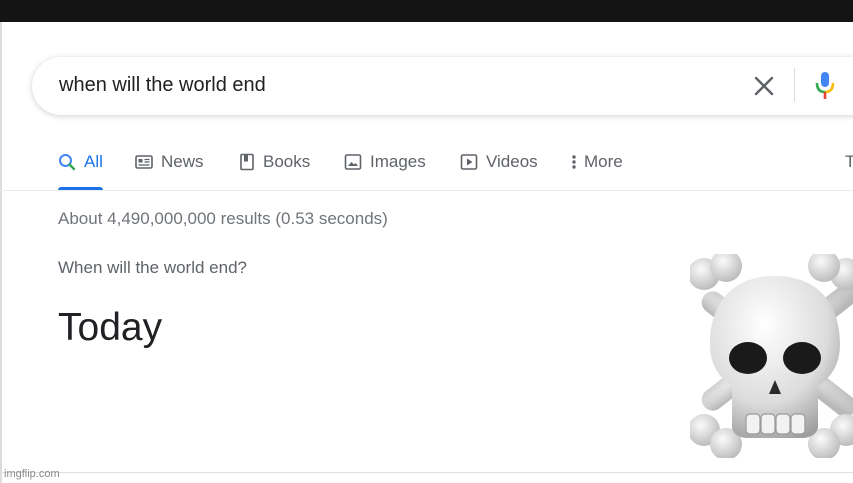 The image size is (853, 483). Describe the element at coordinates (825, 86) in the screenshot. I see `microphone-icon` at that location.